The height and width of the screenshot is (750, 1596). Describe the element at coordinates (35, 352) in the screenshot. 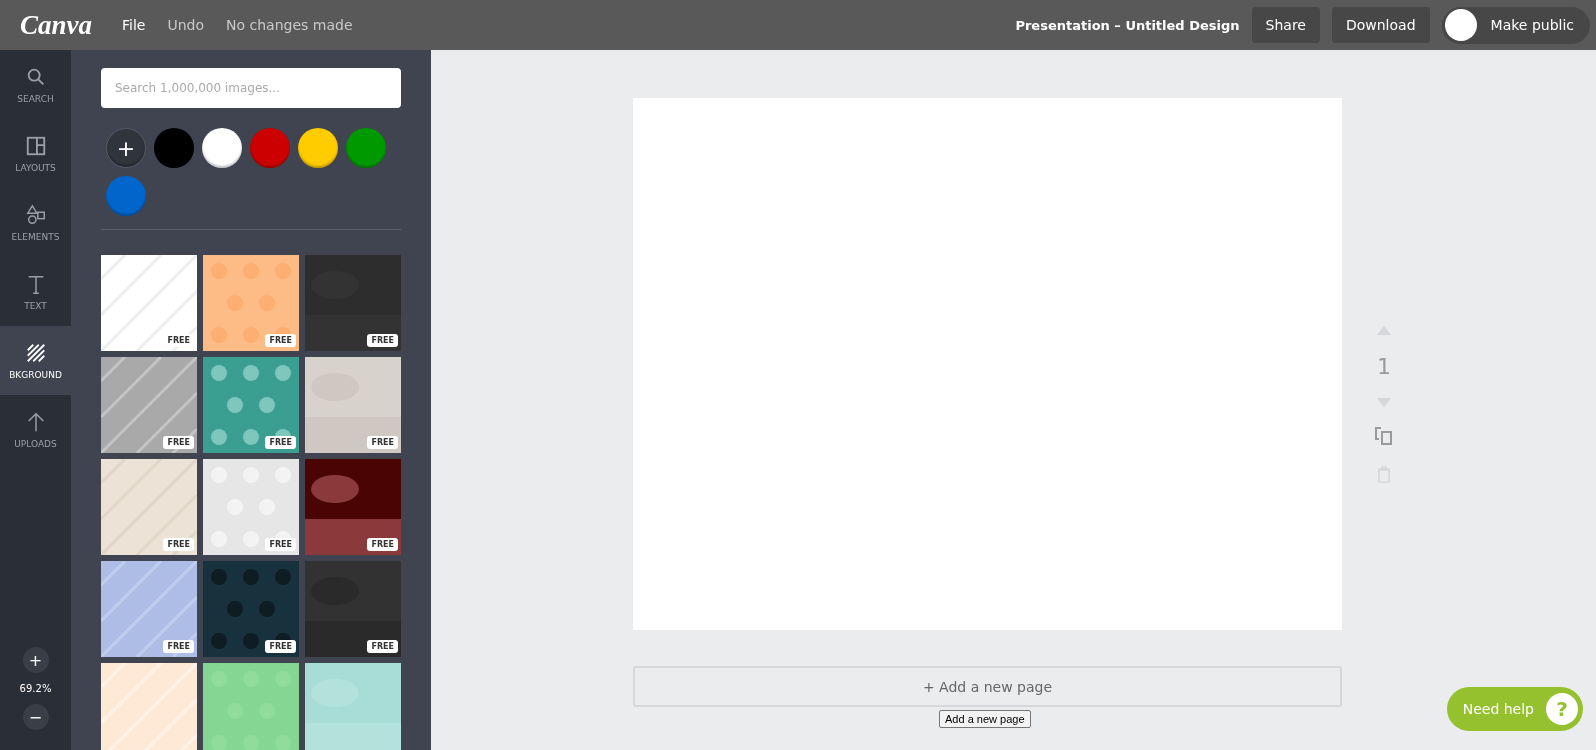

I see `stripes-icon` at that location.